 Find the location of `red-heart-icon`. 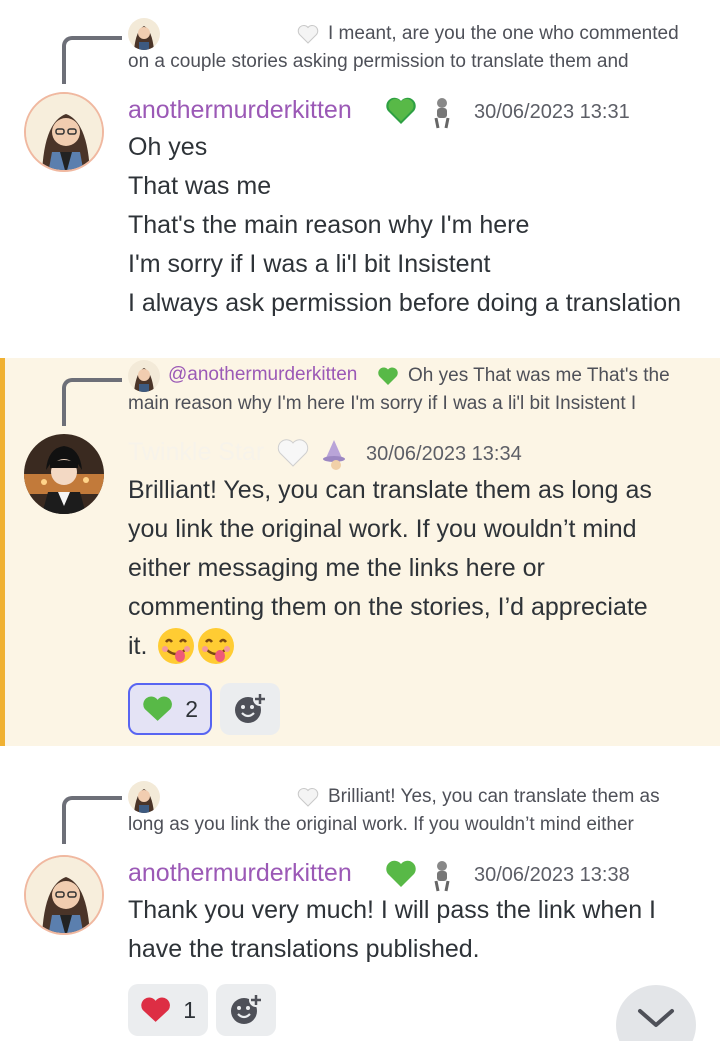

red-heart-icon is located at coordinates (155, 1009).